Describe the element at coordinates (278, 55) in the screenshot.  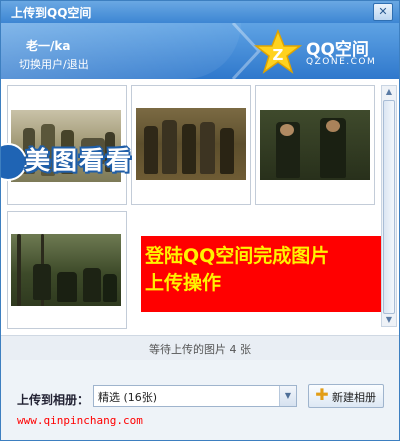
I see `svg-text: Z` at that location.